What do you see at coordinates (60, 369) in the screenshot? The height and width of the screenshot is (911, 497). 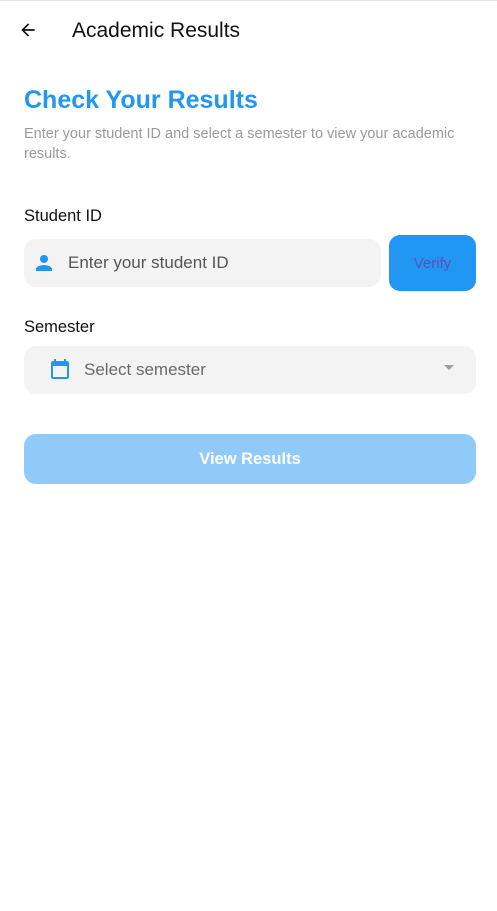 I see `calendar-icon` at bounding box center [60, 369].